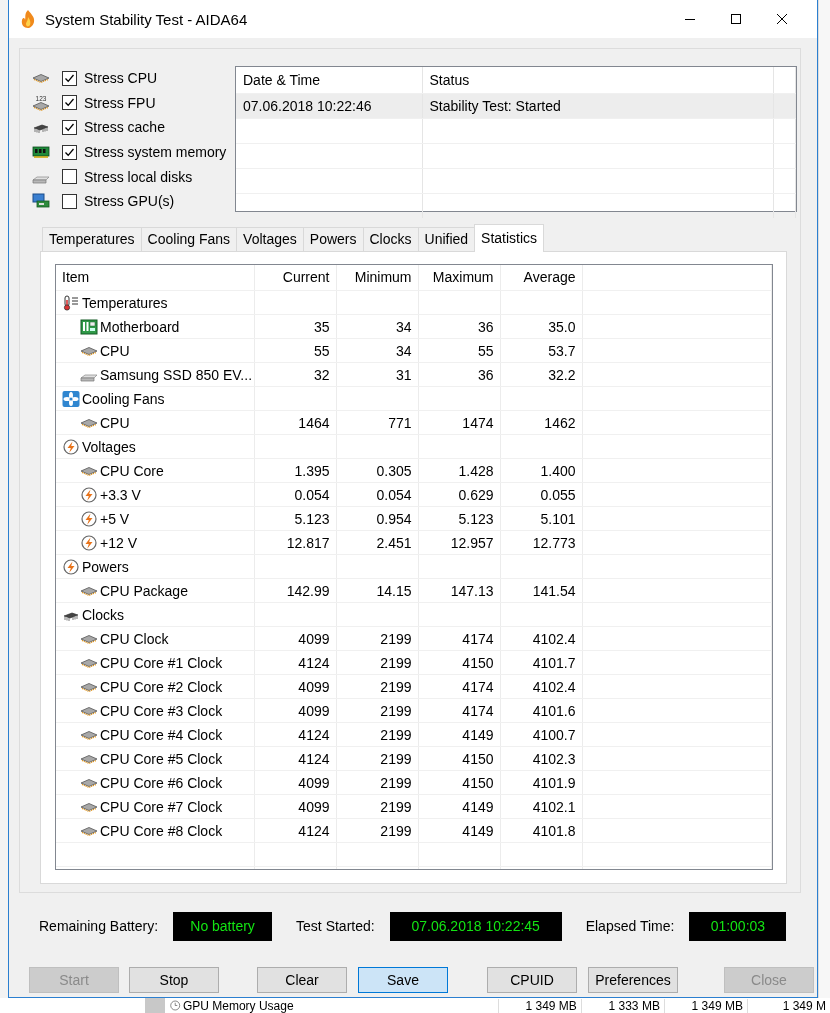  I want to click on sensor-label: CPU Core, so click(132, 470).